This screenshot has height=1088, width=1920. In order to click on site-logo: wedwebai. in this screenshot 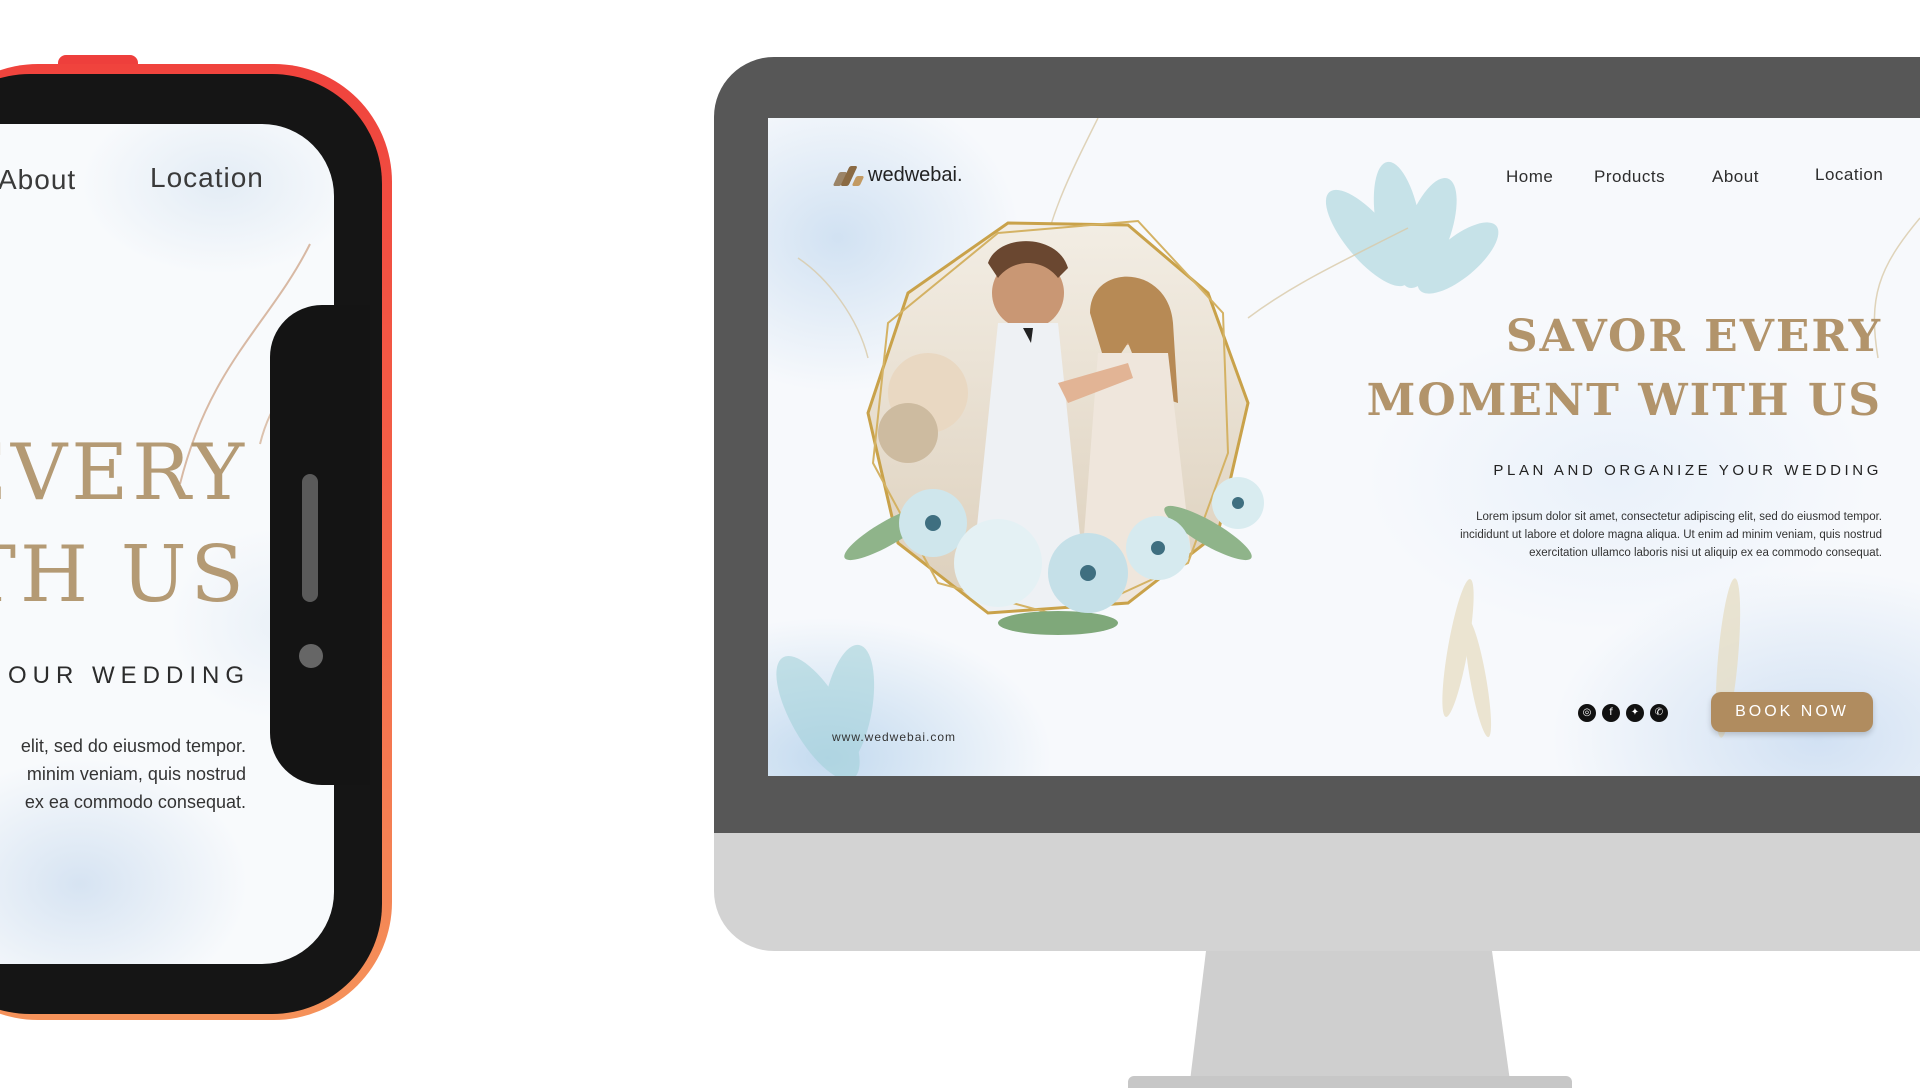, I will do `click(897, 175)`.